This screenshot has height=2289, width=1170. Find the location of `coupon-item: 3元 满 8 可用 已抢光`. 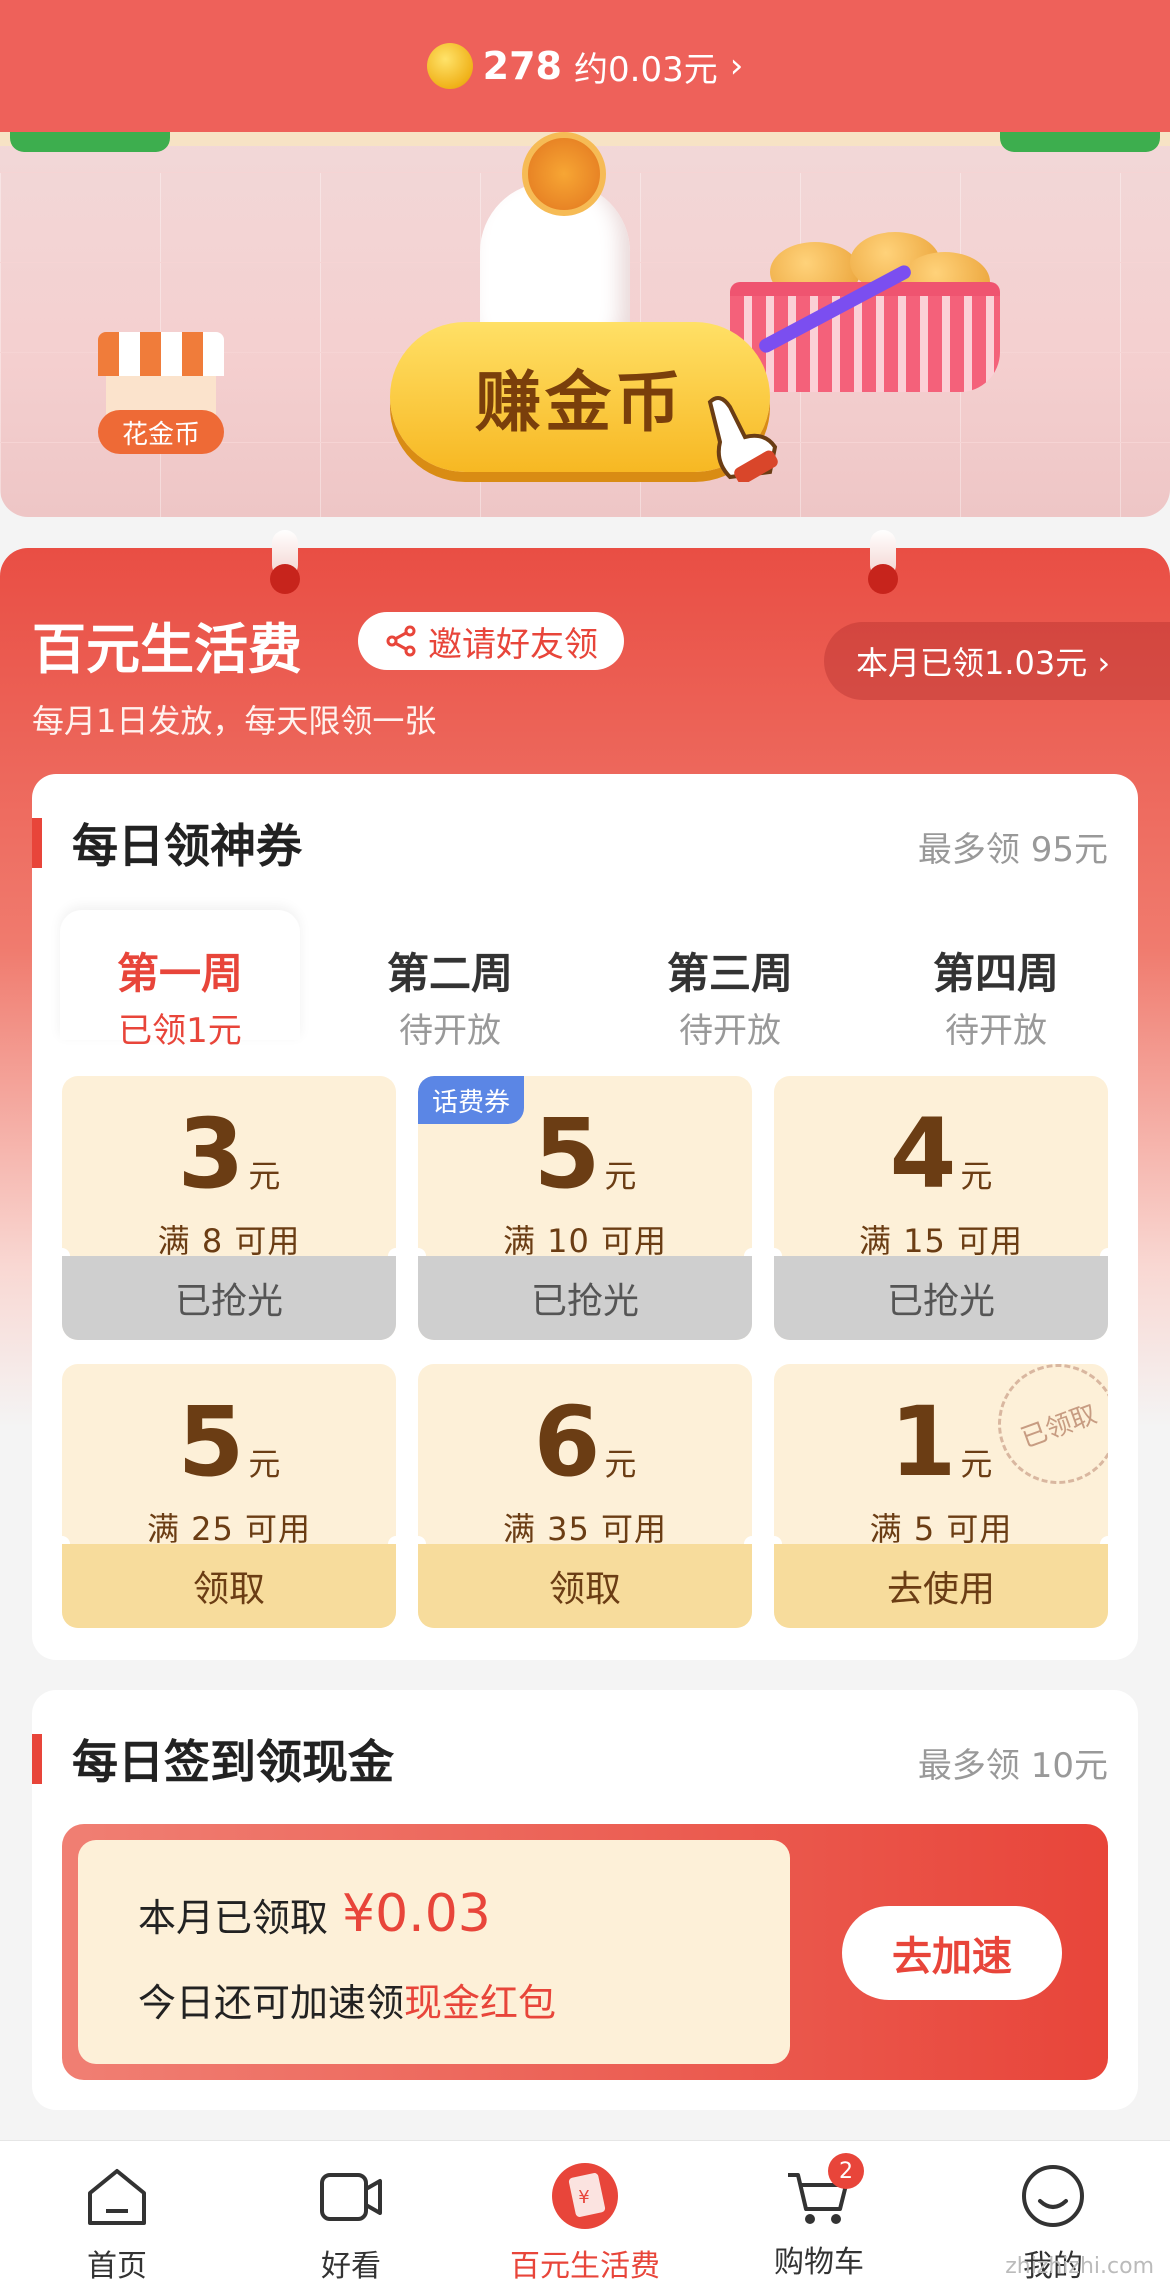

coupon-item: 3元 满 8 可用 已抢光 is located at coordinates (229, 1208).